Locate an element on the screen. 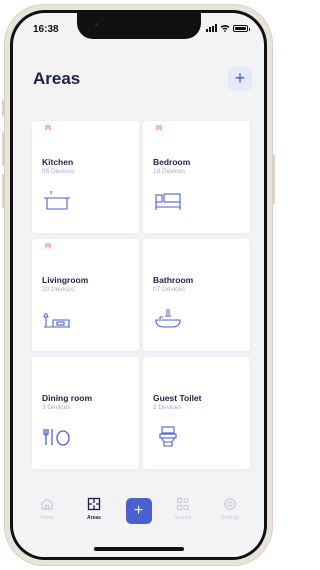 This screenshot has width=320, height=570. area-card-kitchen: Kitchen 05 Devices is located at coordinates (85, 177).